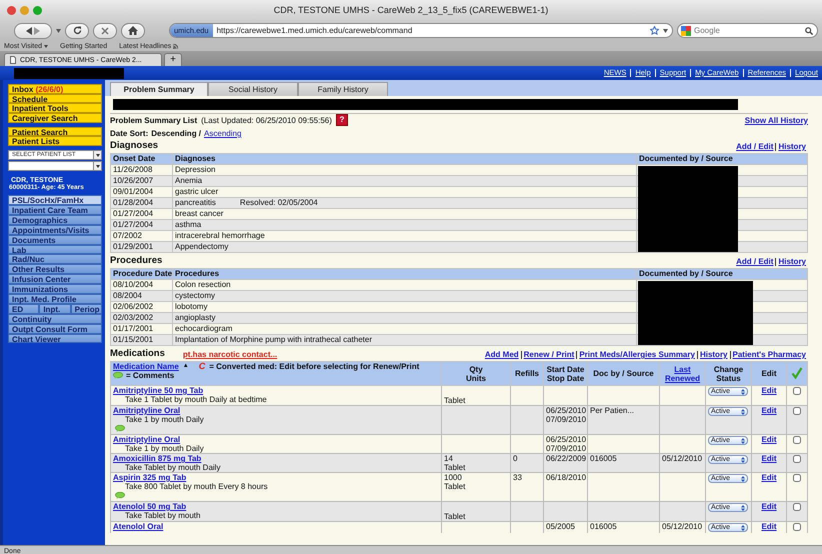  What do you see at coordinates (55, 269) in the screenshot?
I see `chart-menu-item: Other Results` at bounding box center [55, 269].